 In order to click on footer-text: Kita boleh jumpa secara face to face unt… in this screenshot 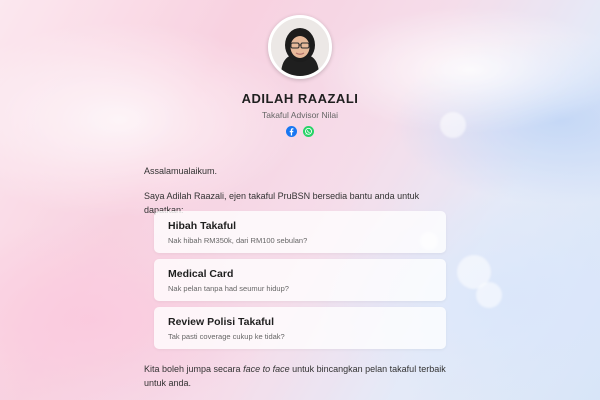, I will do `click(300, 376)`.